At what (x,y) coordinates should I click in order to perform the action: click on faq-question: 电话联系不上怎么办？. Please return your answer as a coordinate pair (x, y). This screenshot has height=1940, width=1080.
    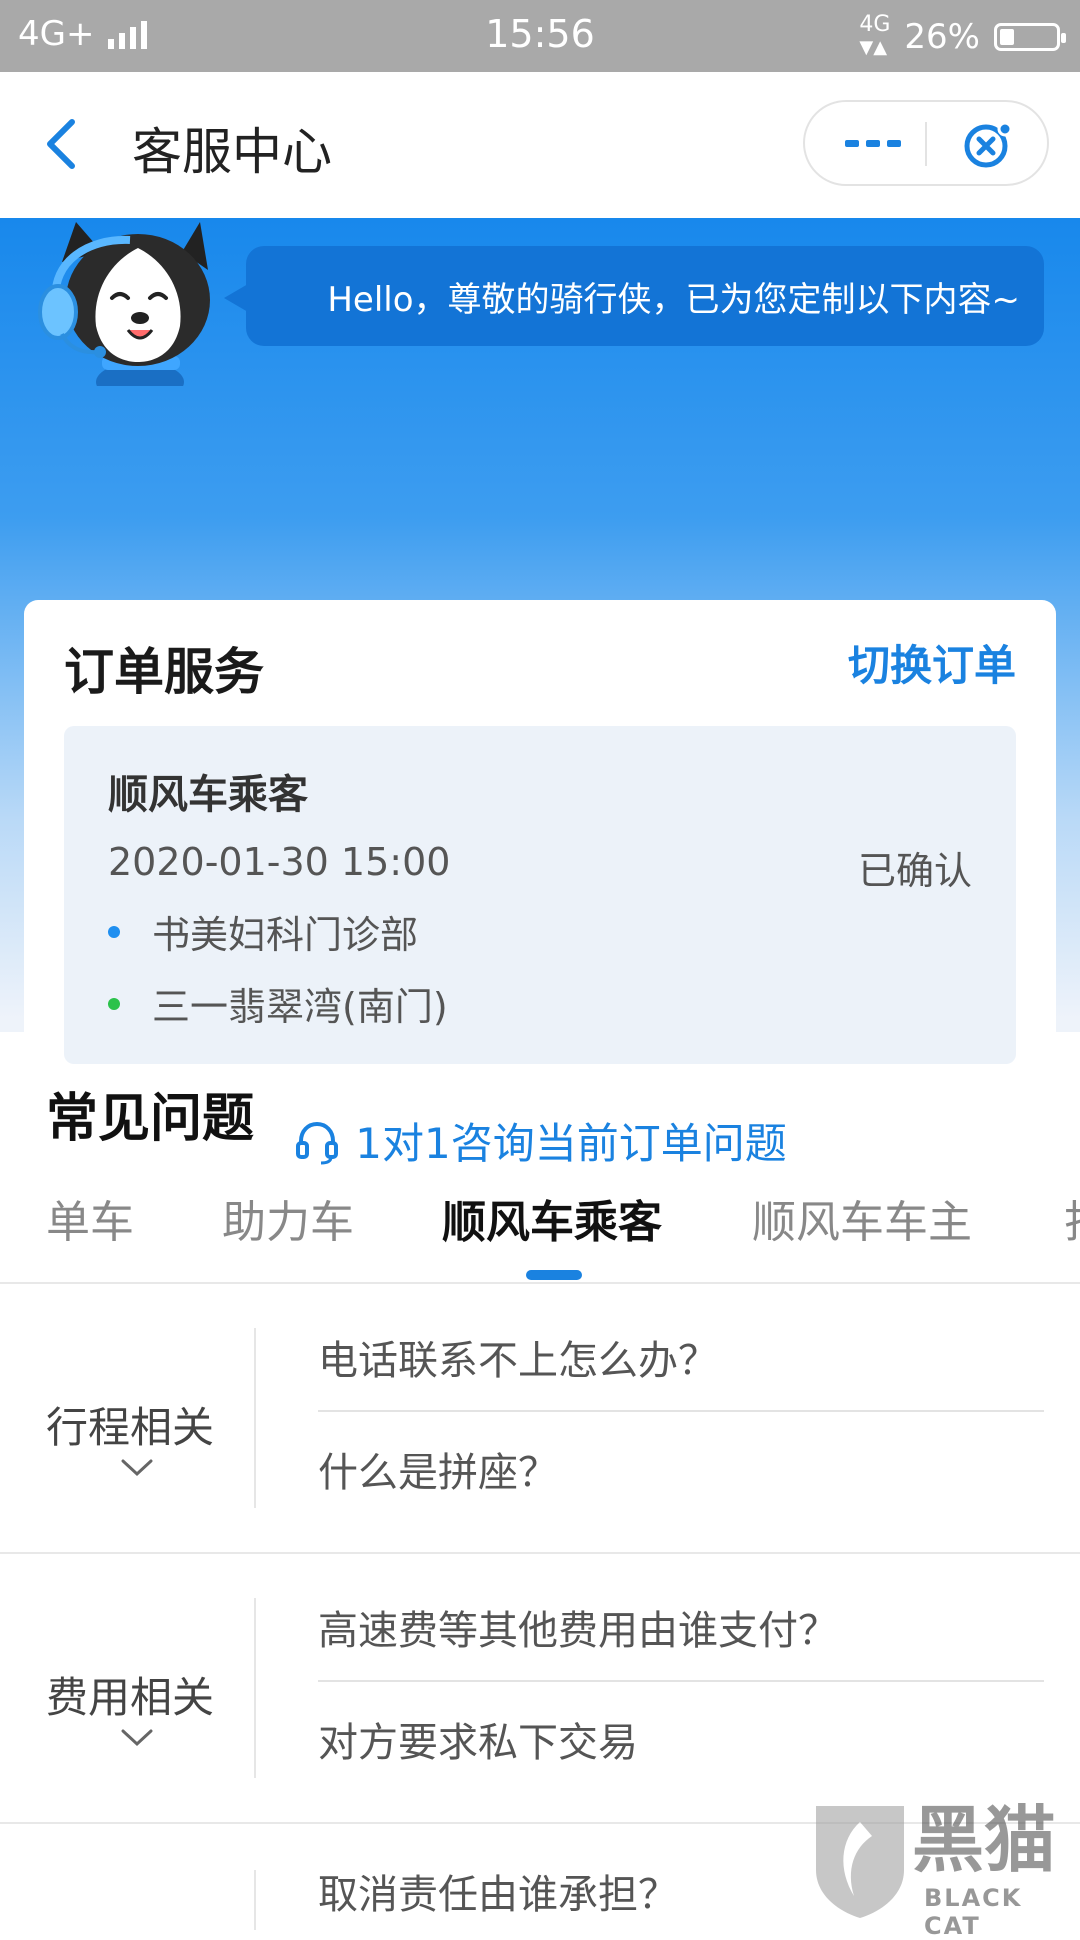
    Looking at the image, I should click on (518, 1357).